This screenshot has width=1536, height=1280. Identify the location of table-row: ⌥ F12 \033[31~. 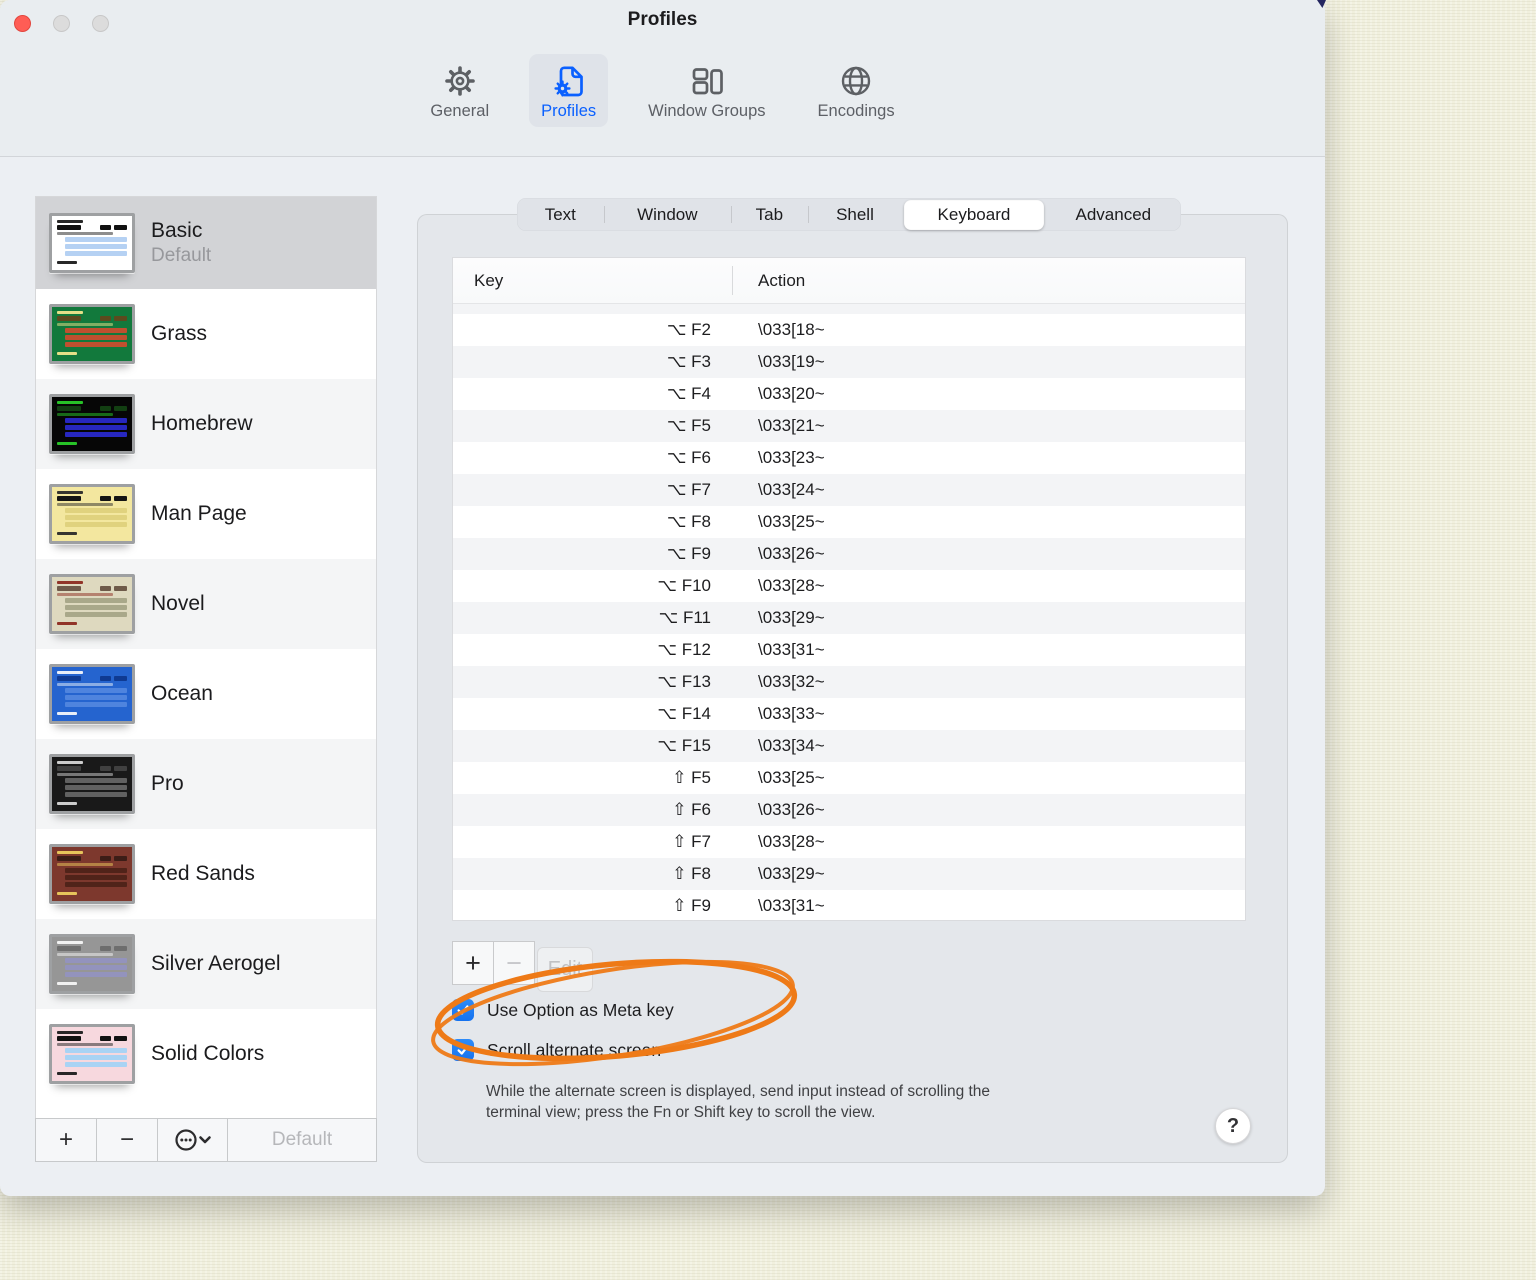
(849, 650).